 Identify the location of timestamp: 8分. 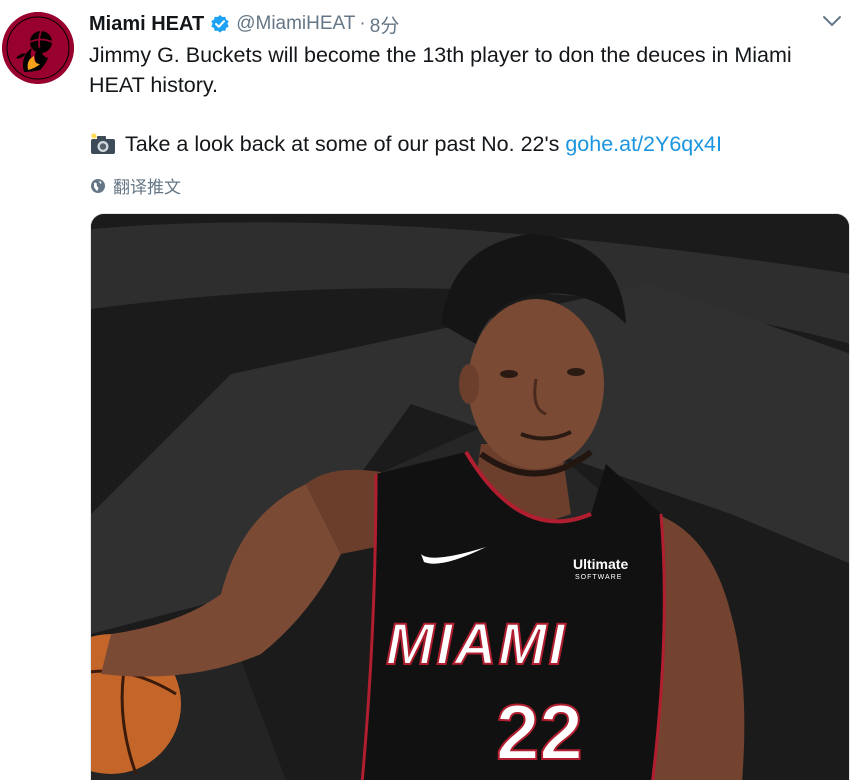
(385, 24).